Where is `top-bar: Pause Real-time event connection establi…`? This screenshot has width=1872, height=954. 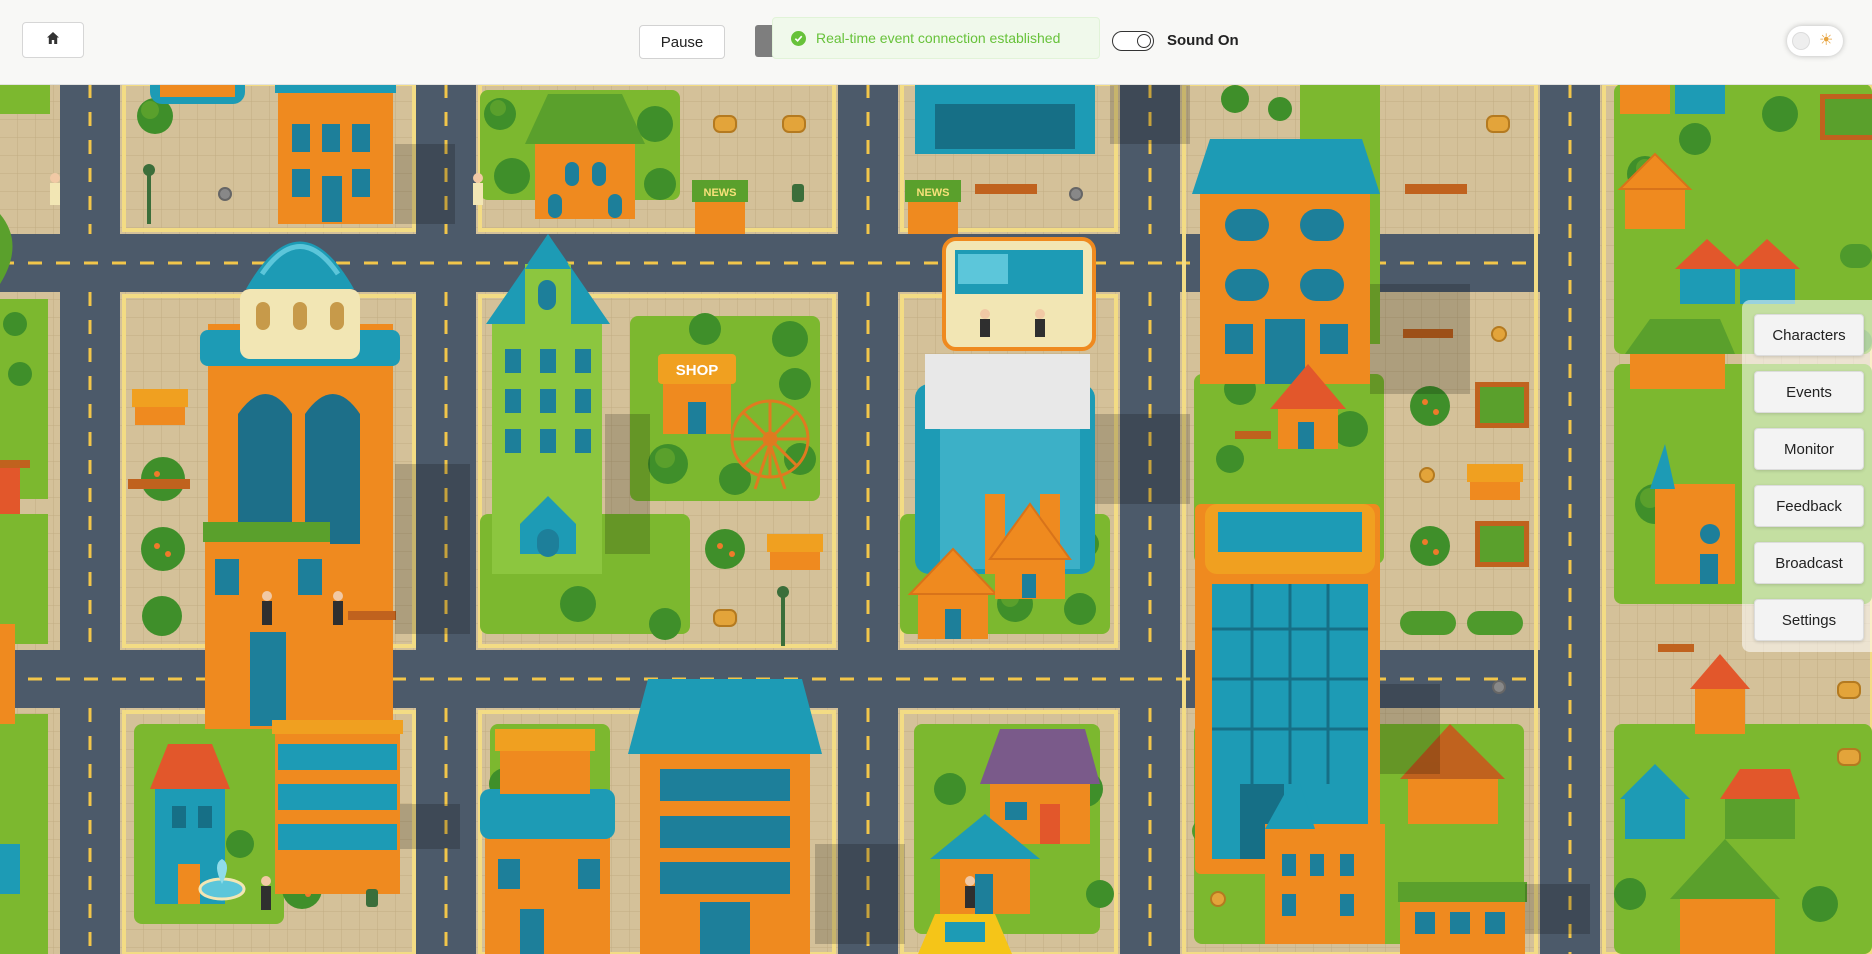
top-bar: Pause Real-time event connection establi… is located at coordinates (936, 42).